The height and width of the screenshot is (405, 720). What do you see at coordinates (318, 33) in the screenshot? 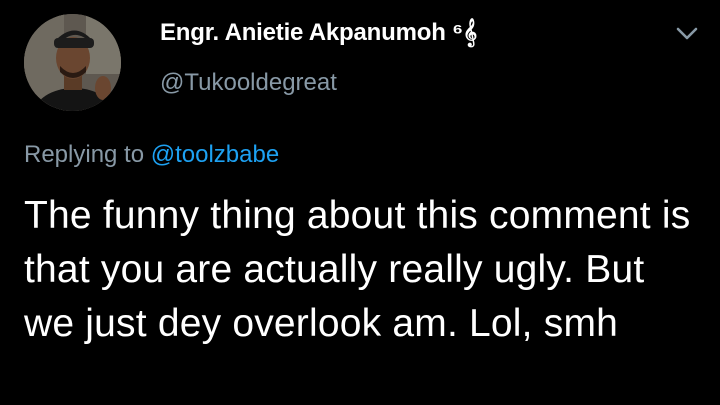
I see `display-name: Engr. Anietie Akpanumoh ⁶𝄞` at bounding box center [318, 33].